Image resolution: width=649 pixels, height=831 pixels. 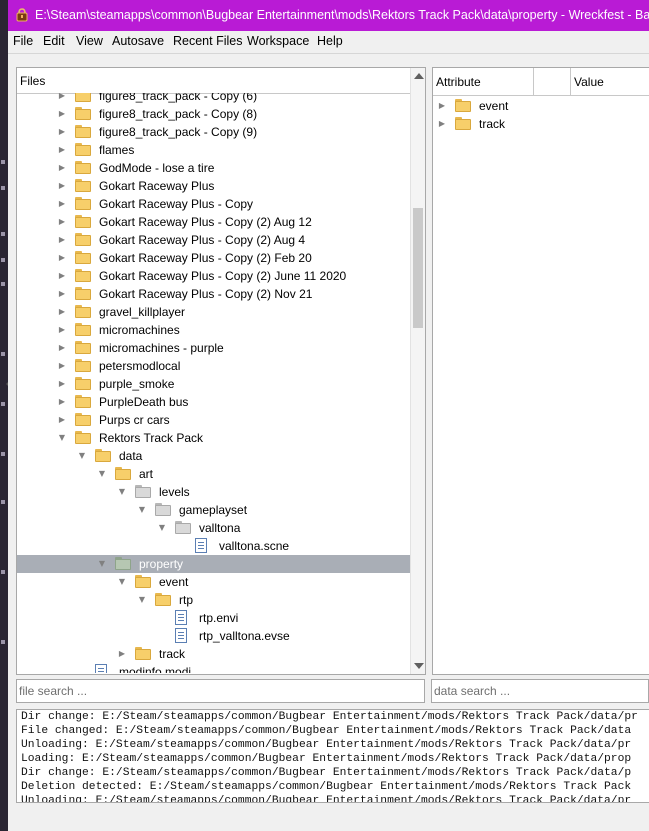 I want to click on attribute-row: ▶ track, so click(x=541, y=124).